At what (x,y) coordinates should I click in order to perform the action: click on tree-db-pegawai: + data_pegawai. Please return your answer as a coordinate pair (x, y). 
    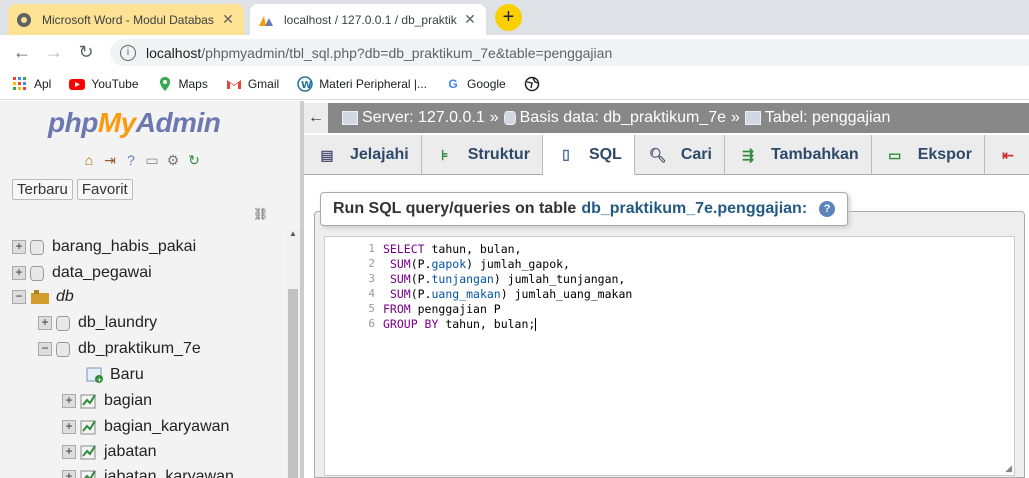
    Looking at the image, I should click on (82, 273).